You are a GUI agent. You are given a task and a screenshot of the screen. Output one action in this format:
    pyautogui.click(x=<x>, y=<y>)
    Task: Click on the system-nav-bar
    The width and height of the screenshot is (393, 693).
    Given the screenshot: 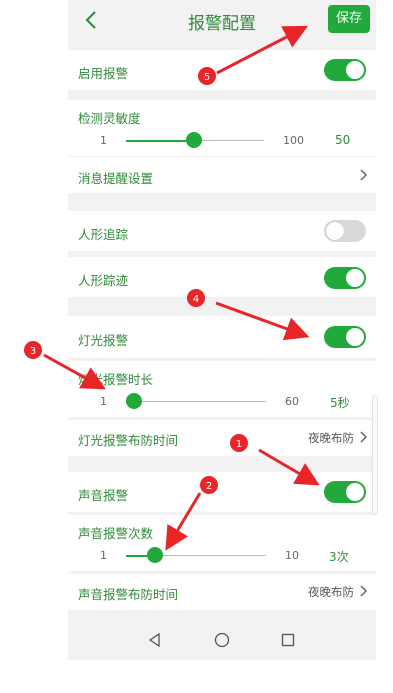 What is the action you would take?
    pyautogui.click(x=222, y=640)
    